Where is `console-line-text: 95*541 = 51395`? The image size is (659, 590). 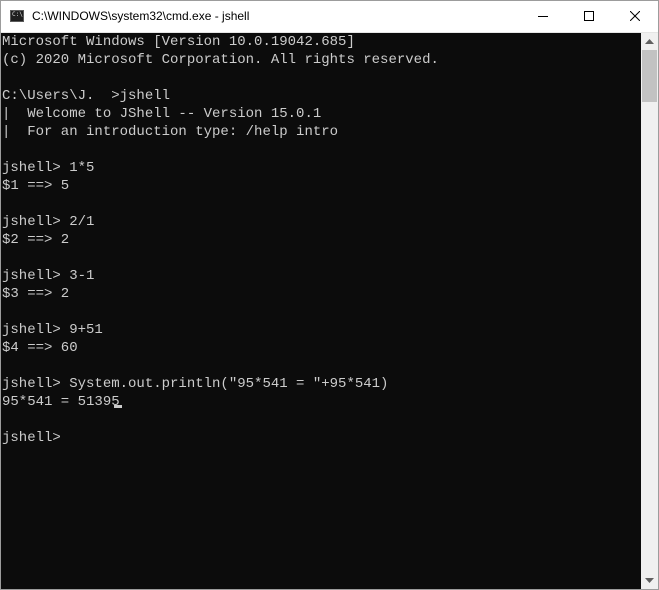
console-line-text: 95*541 = 51395 is located at coordinates (61, 402).